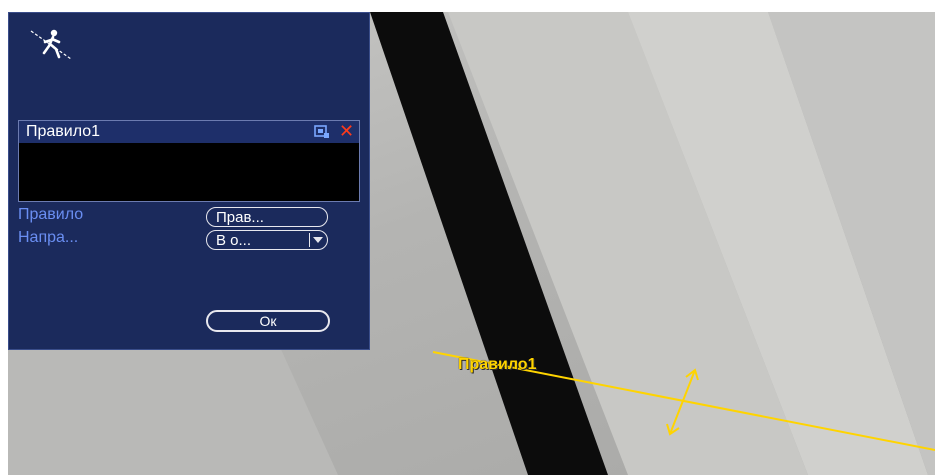  What do you see at coordinates (317, 240) in the screenshot?
I see `chevron-down-icon` at bounding box center [317, 240].